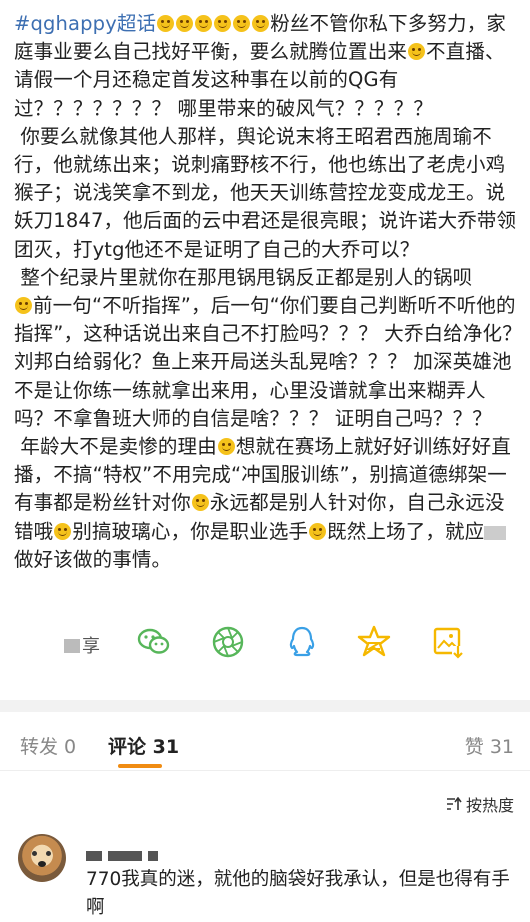  Describe the element at coordinates (298, 893) in the screenshot. I see `comment-text: 770我真的迷，就他的脑袋好我承认，但是也得有手啊` at that location.